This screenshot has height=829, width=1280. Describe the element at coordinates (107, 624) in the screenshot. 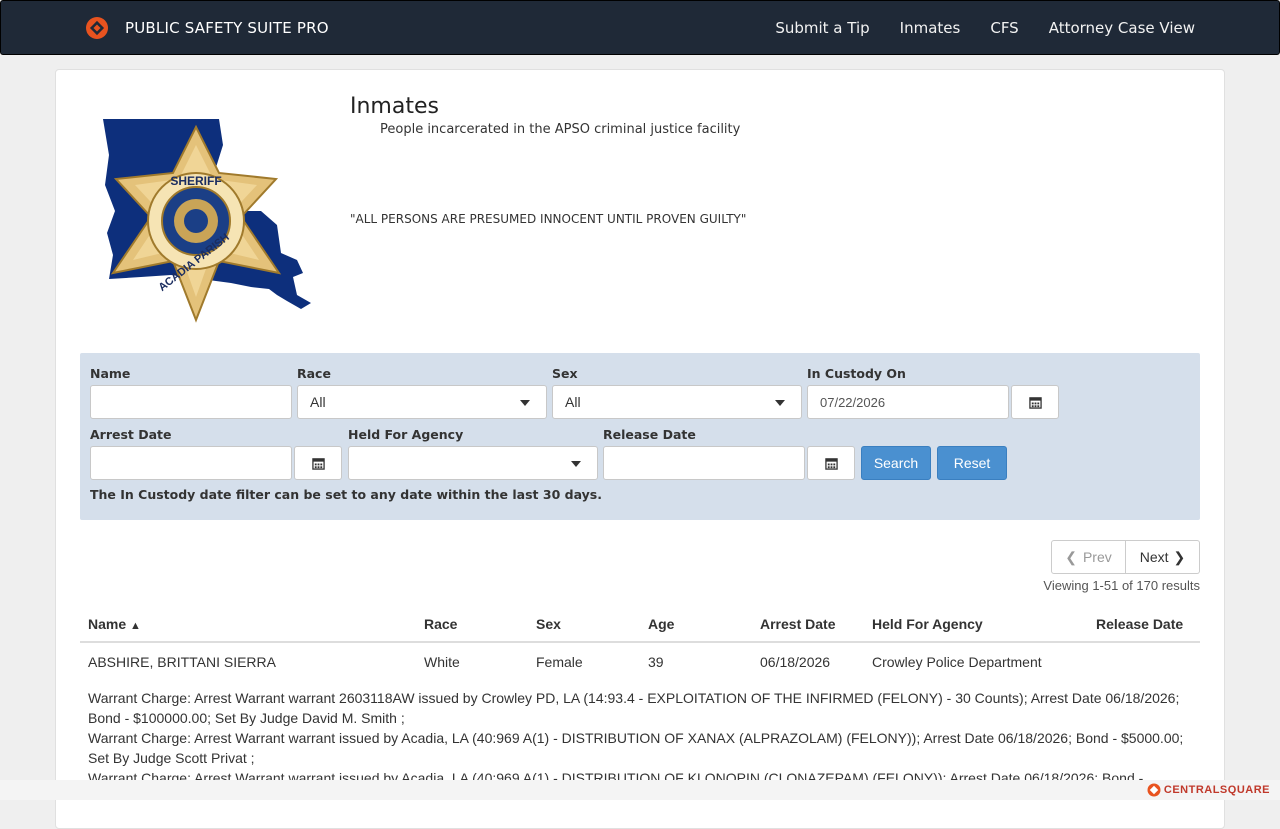

I see `column-header-name-label: Name` at that location.